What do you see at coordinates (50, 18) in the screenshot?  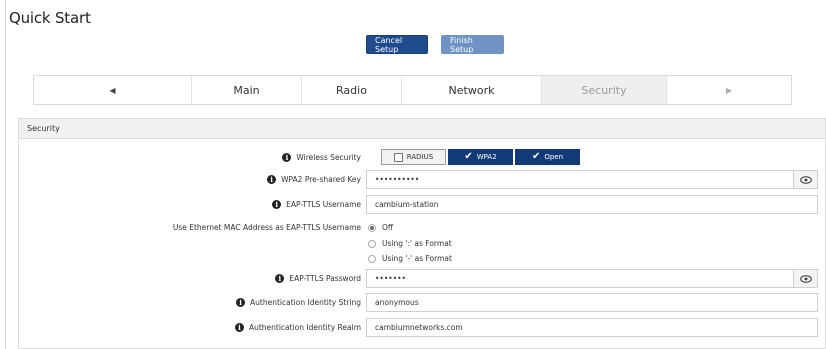 I see `page-title: Quick Start` at bounding box center [50, 18].